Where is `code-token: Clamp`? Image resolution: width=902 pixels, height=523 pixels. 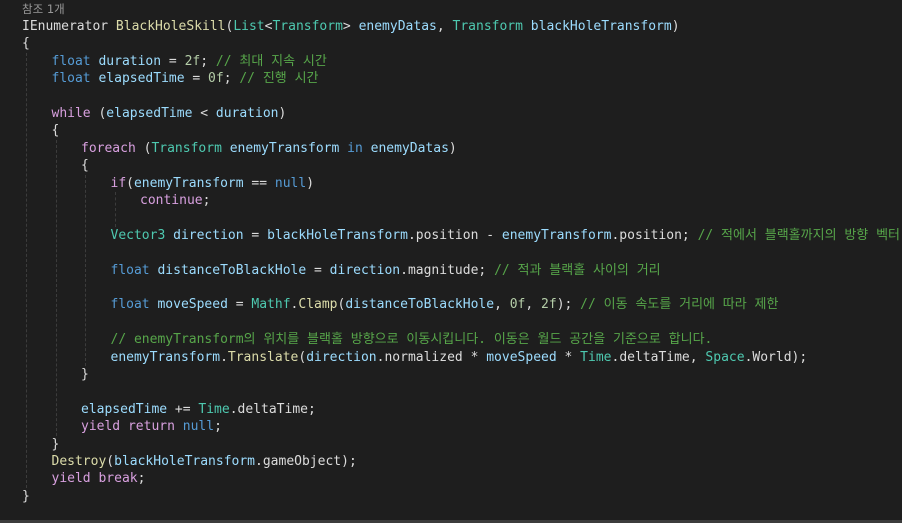
code-token: Clamp is located at coordinates (318, 305).